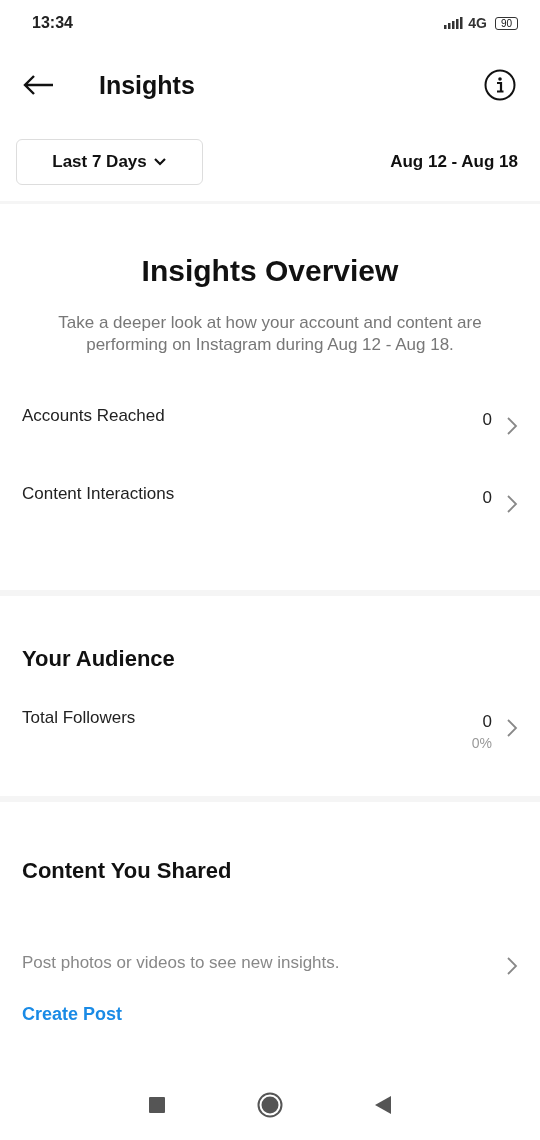 This screenshot has width=540, height=1140. Describe the element at coordinates (481, 743) in the screenshot. I see `metric-change: 0%` at that location.